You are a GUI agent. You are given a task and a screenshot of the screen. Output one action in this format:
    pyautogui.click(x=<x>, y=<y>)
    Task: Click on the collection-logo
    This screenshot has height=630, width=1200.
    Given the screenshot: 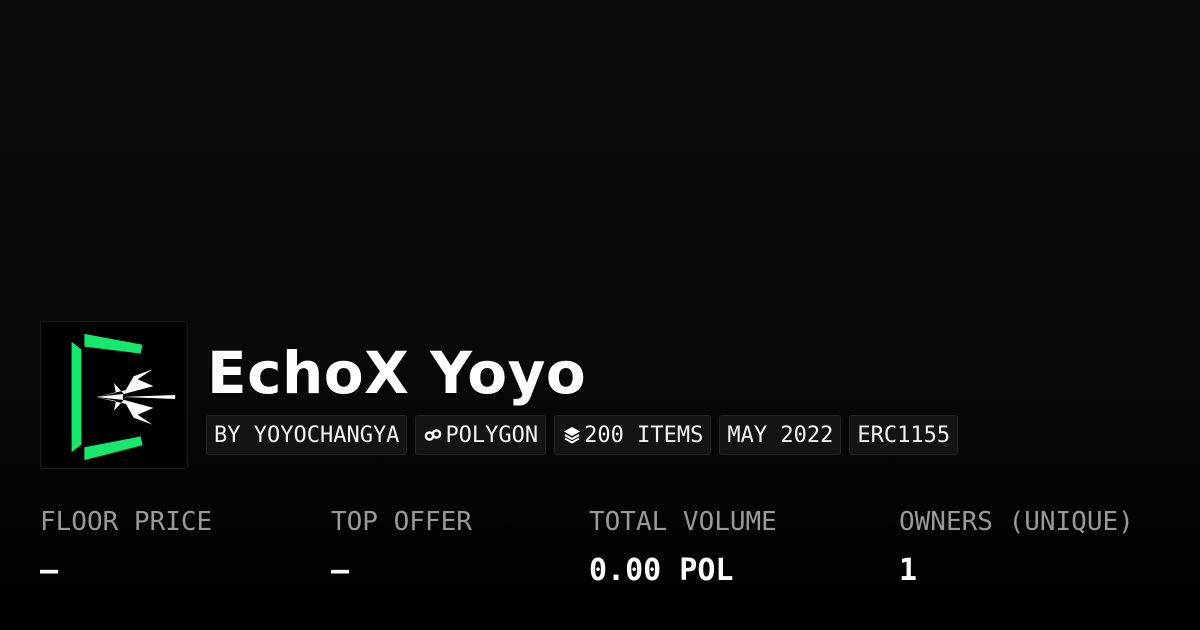 What is the action you would take?
    pyautogui.click(x=114, y=395)
    